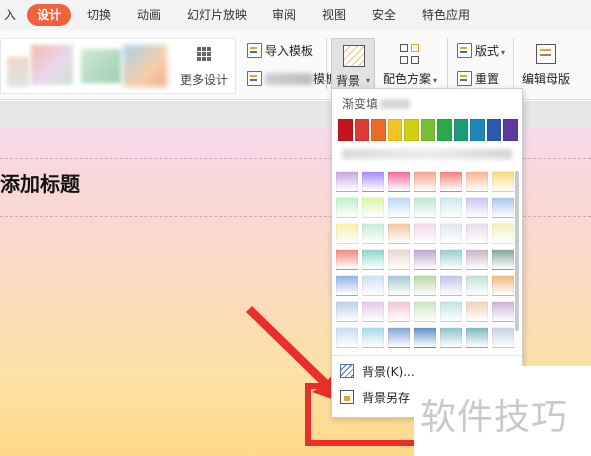 This screenshot has height=456, width=591. I want to click on reset-icon, so click(464, 78).